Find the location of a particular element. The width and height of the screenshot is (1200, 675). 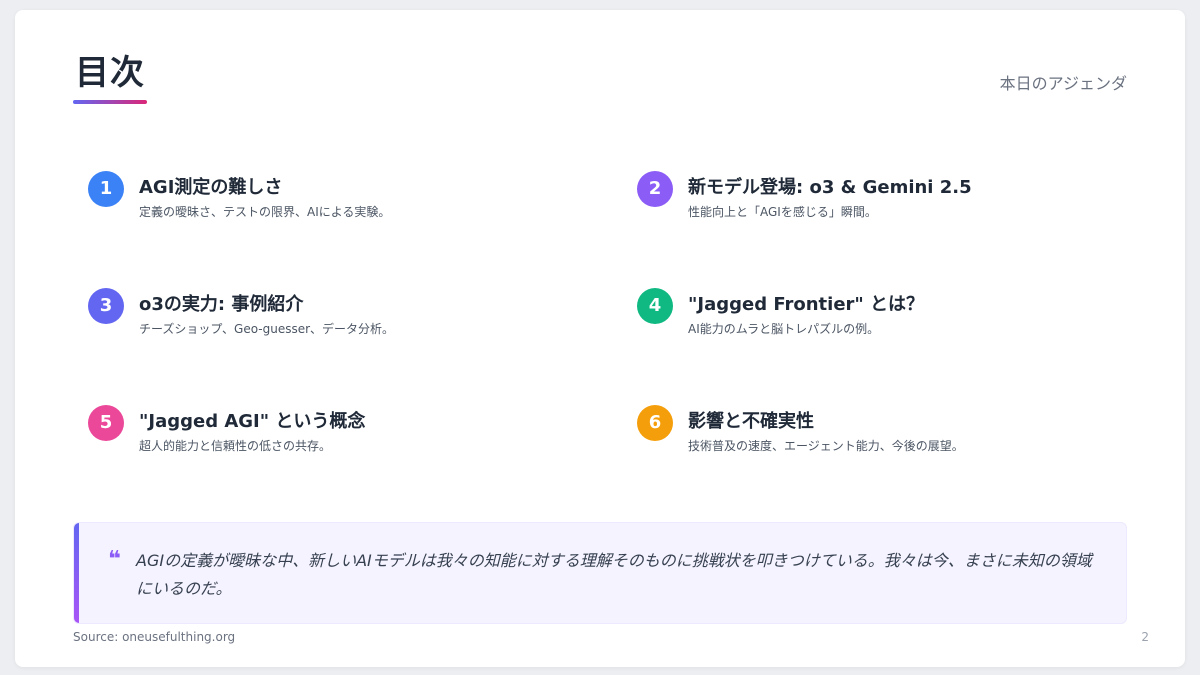

agenda-item-3: 3 o3の実力: 事例紹介 チーズショップ、Geo-guesser、データ分析。 is located at coordinates (338, 318).